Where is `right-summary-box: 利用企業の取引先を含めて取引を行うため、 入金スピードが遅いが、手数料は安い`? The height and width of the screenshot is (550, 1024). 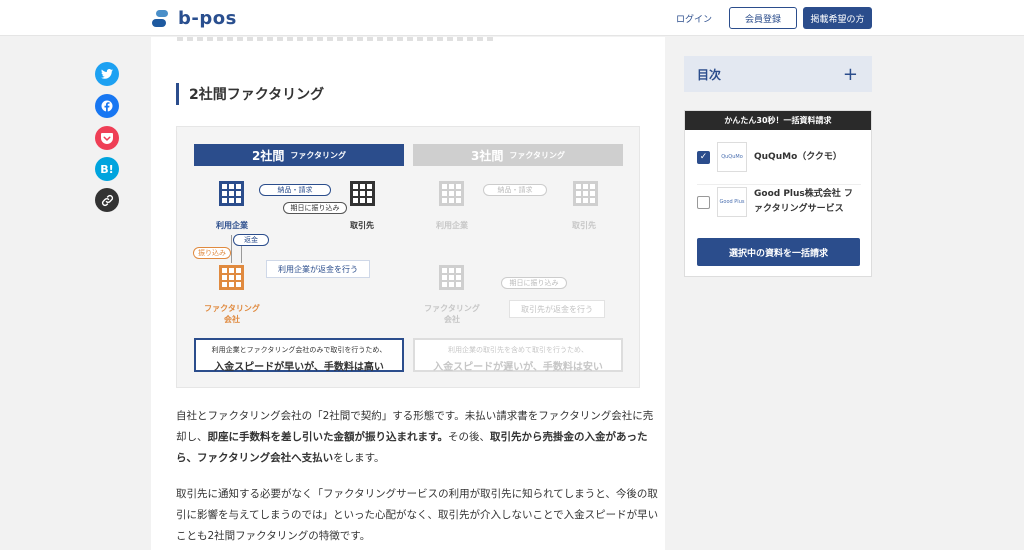
right-summary-box: 利用企業の取引先を含めて取引を行うため、 入金スピードが遅いが、手数料は安い is located at coordinates (518, 355).